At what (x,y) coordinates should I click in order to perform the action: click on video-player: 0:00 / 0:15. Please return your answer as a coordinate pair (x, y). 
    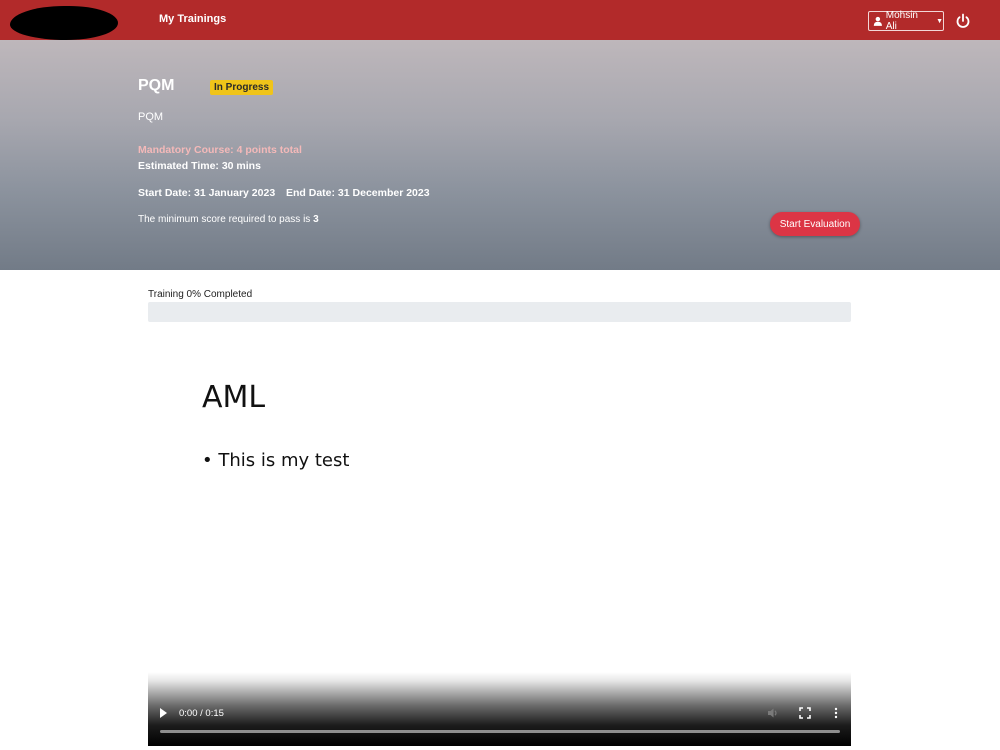
    Looking at the image, I should click on (499, 709).